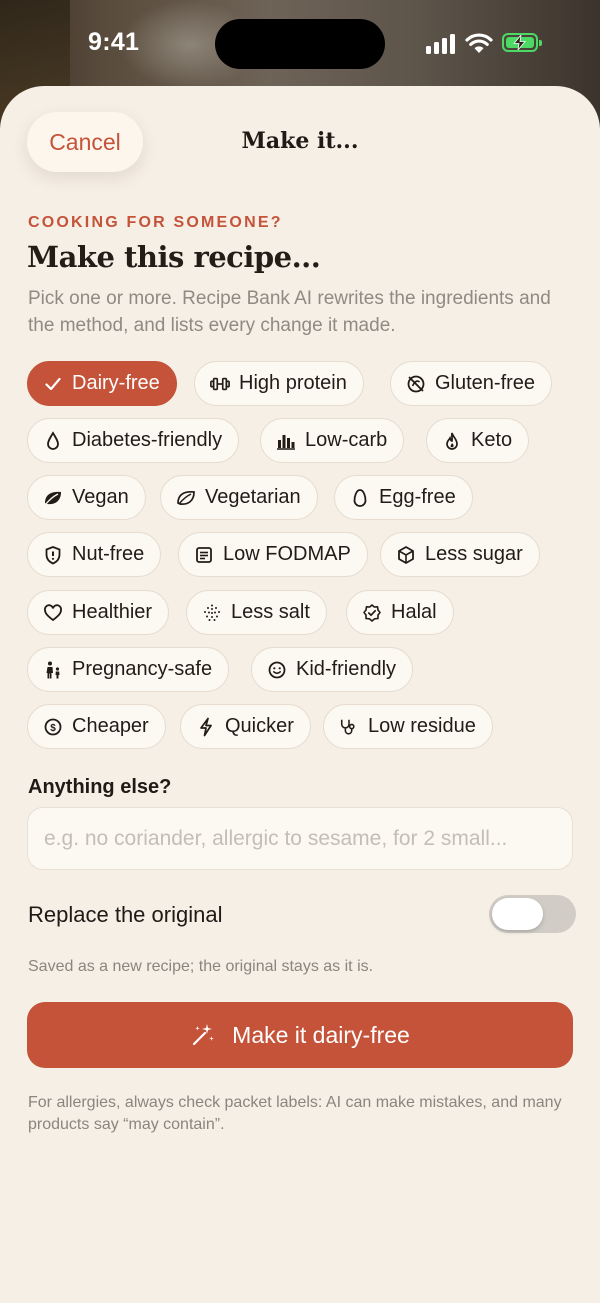 This screenshot has height=1303, width=600. Describe the element at coordinates (522, 42) in the screenshot. I see `battery-charging-icon` at that location.